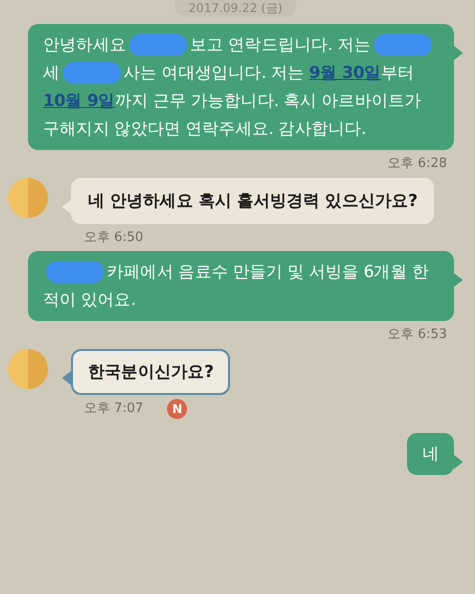  I want to click on message-time: 오후 6:28, so click(417, 164).